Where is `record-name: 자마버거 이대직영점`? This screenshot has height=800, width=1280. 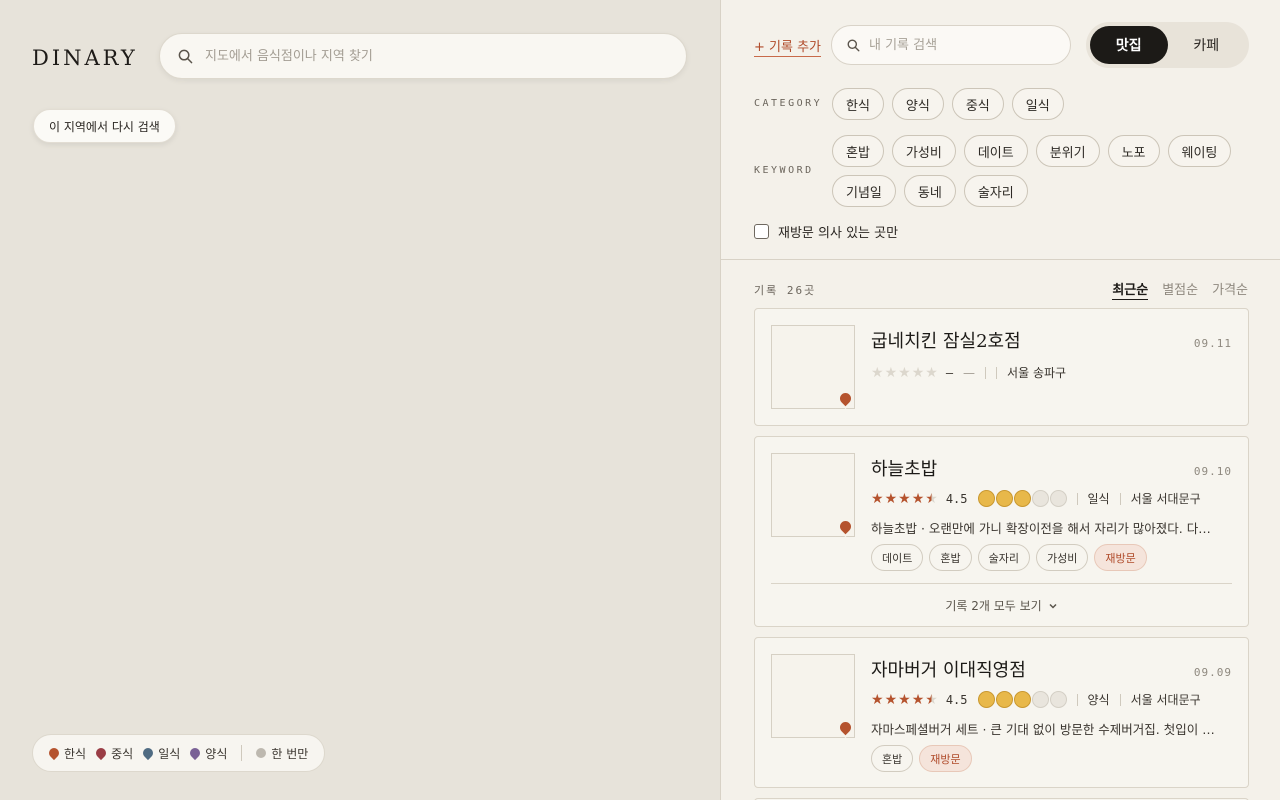 record-name: 자마버거 이대직영점 is located at coordinates (948, 670).